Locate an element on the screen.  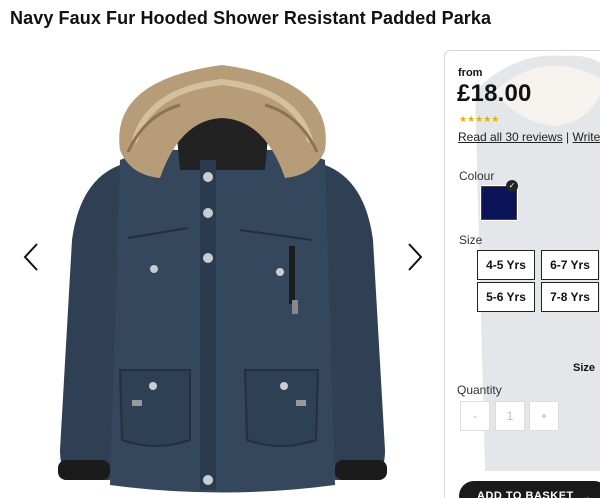
arrow-right-icon: → is located at coordinates (586, 493).